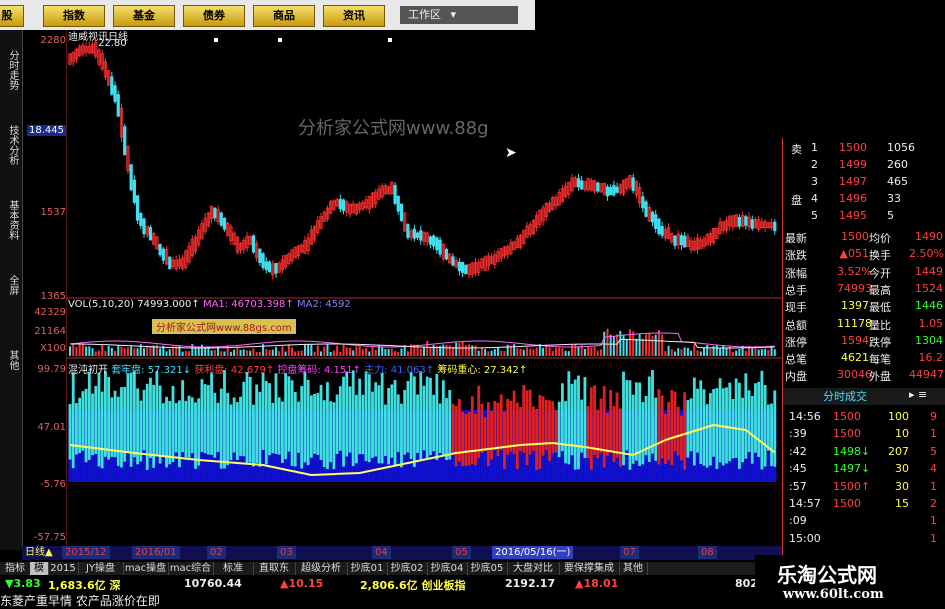 The height and width of the screenshot is (609, 945). What do you see at coordinates (487, 568) in the screenshot?
I see `formula-tab: 抄底05` at bounding box center [487, 568].